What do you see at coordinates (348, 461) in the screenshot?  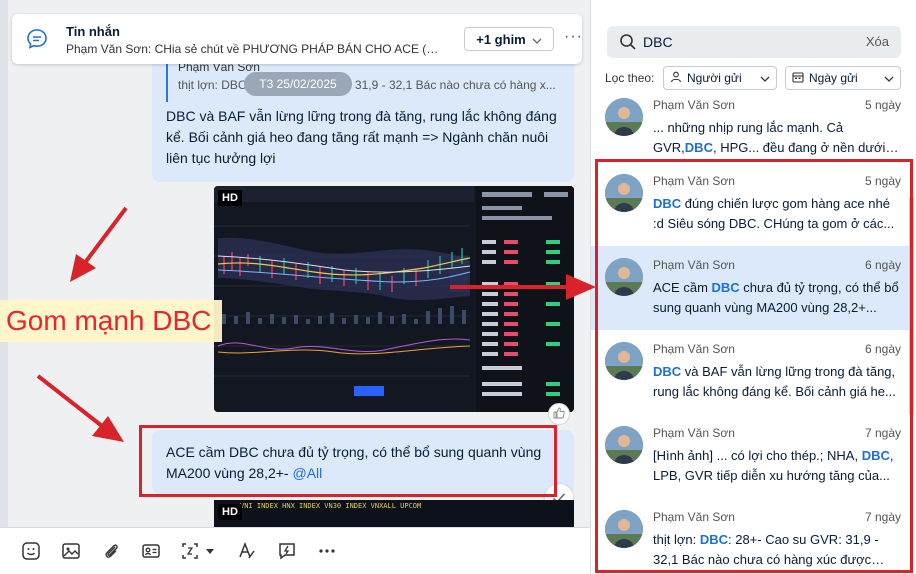 I see `annotation-box-message` at bounding box center [348, 461].